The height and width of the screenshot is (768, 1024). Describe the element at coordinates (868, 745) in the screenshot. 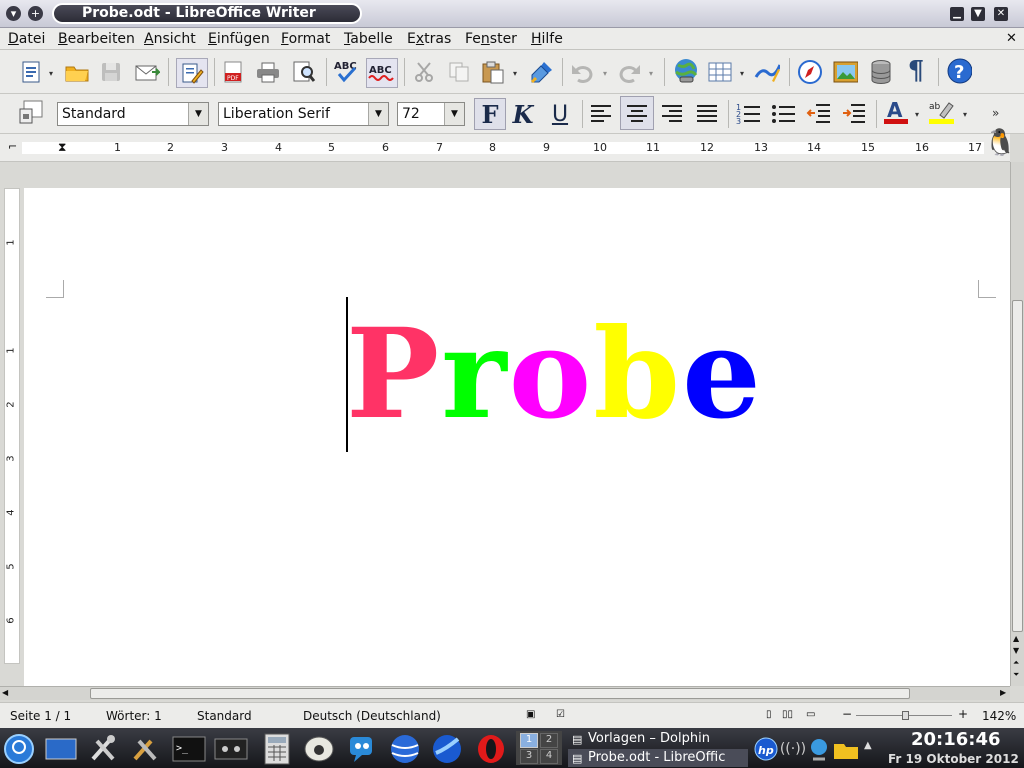

I see `tray-expand-icon: ▲` at that location.